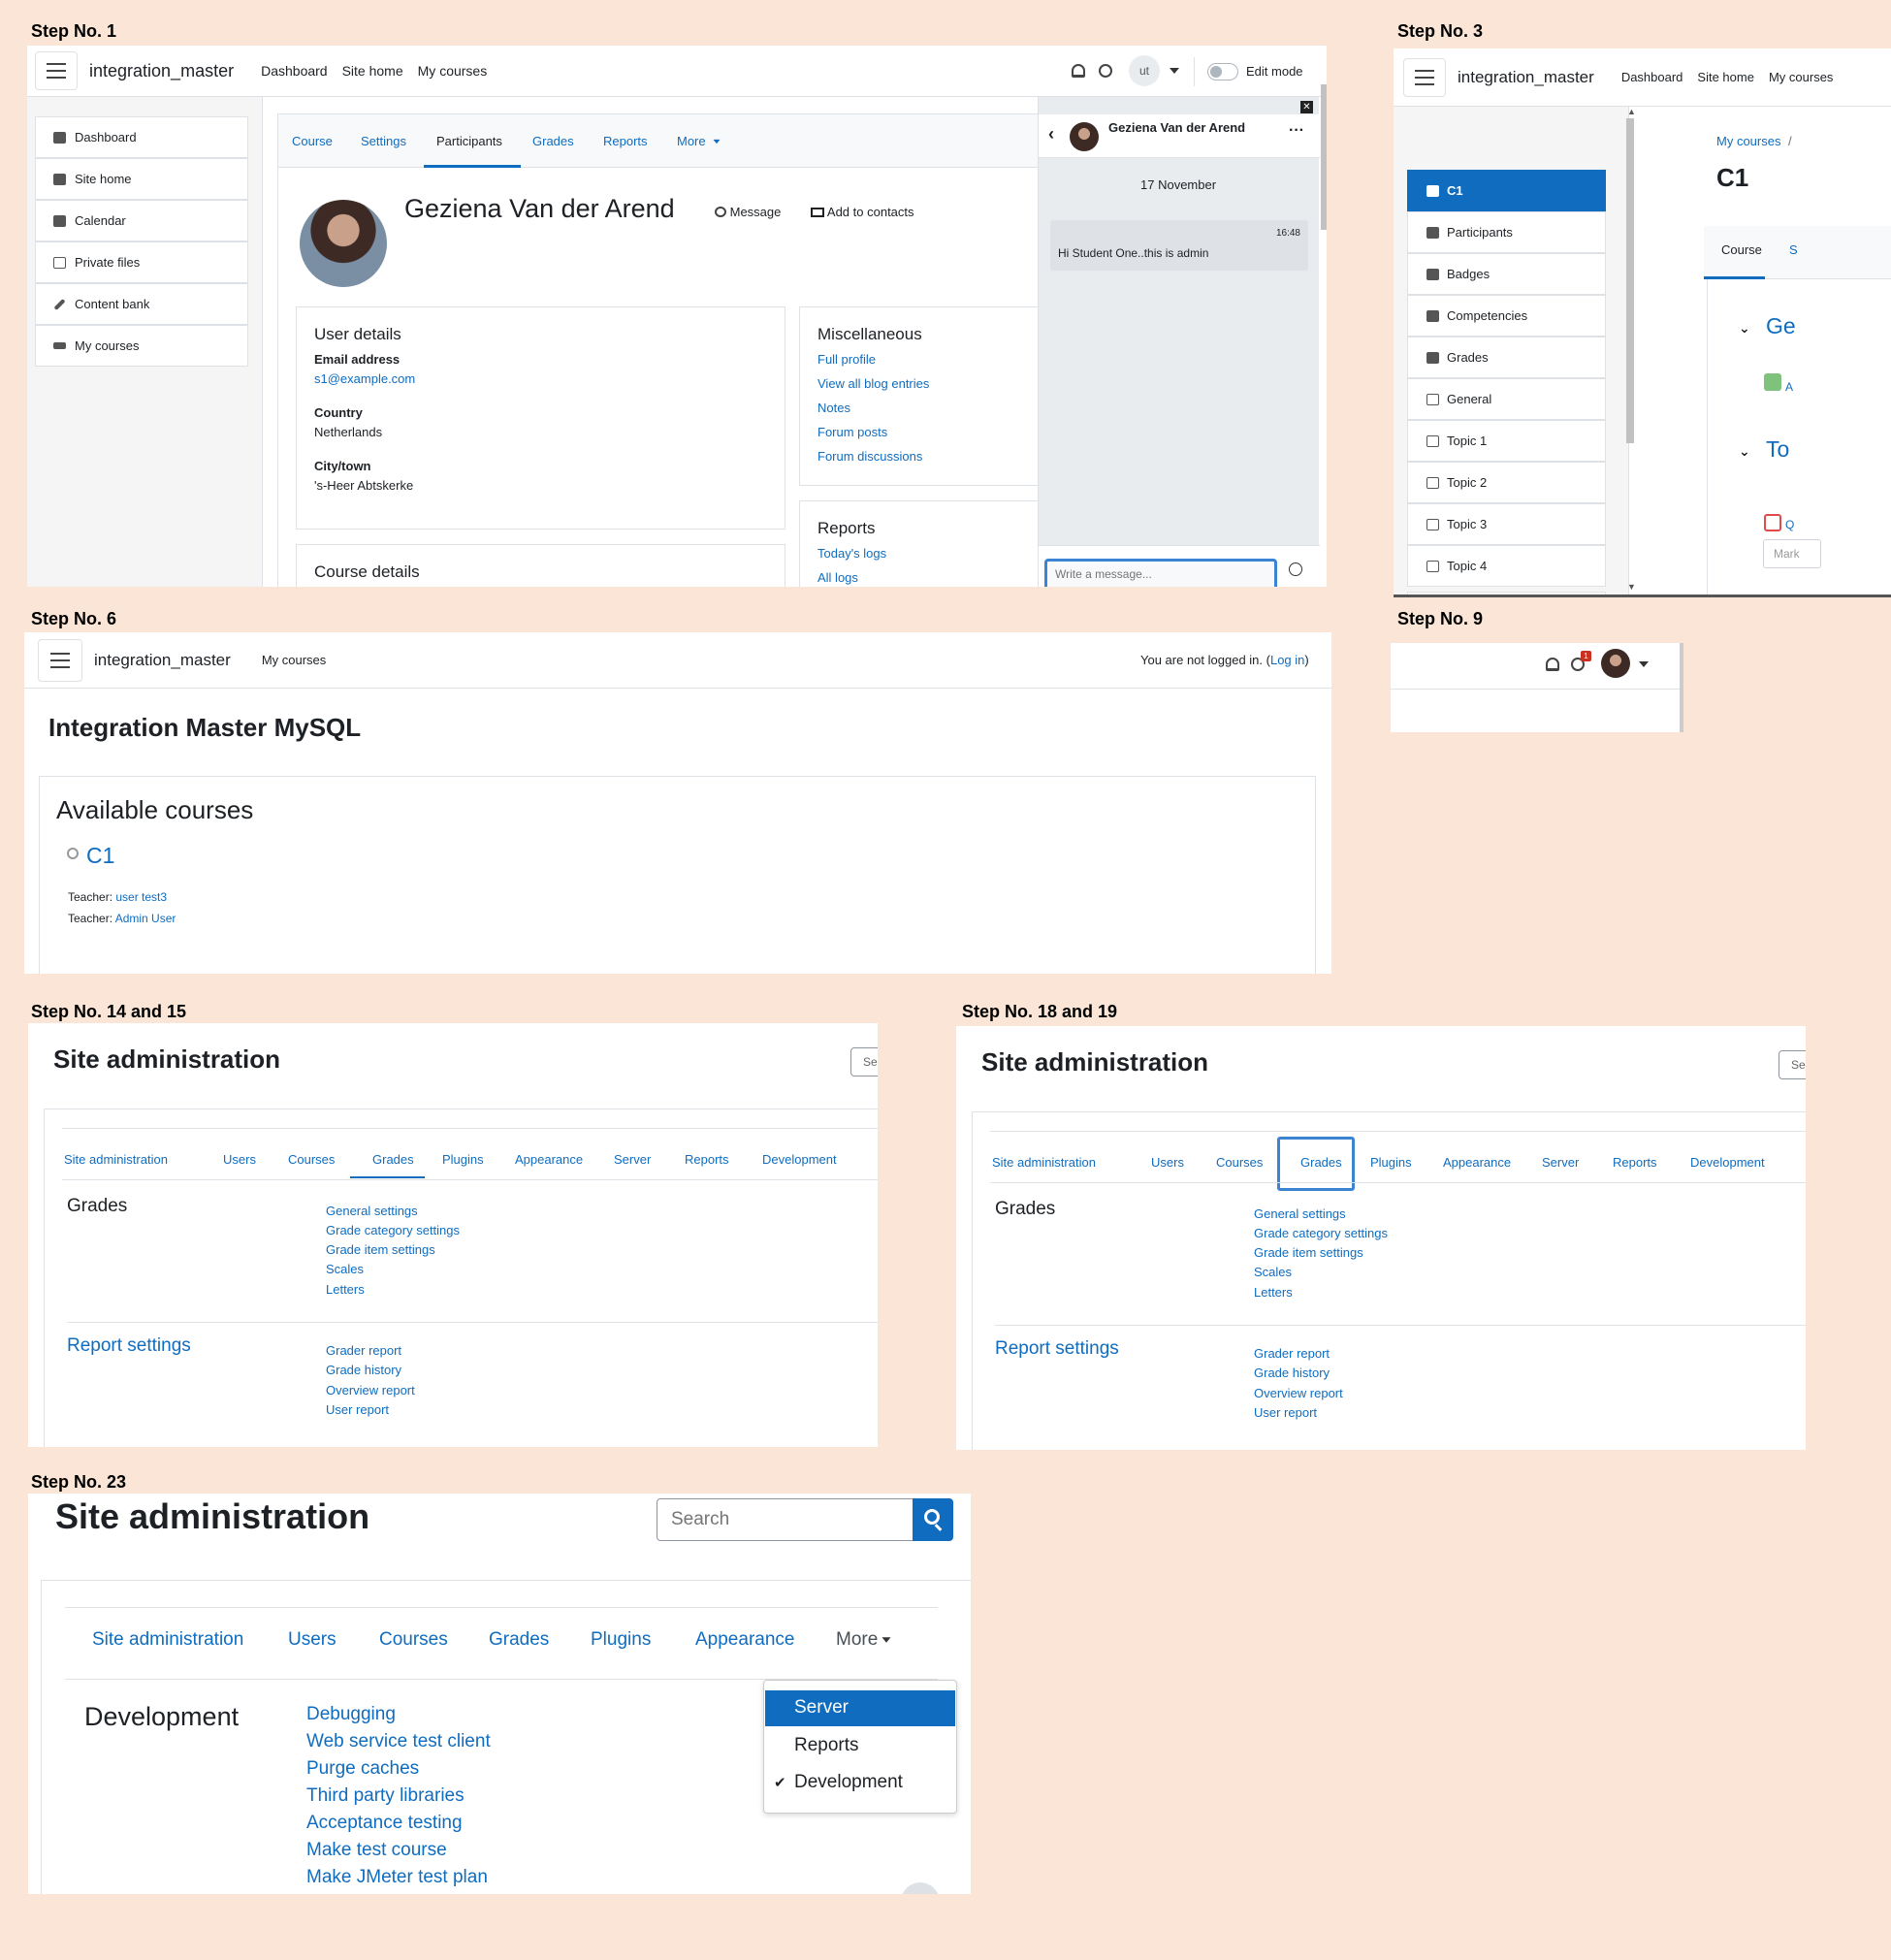  What do you see at coordinates (1321, 1233) in the screenshot?
I see `link-grade-category-settings: Grade category settings` at bounding box center [1321, 1233].